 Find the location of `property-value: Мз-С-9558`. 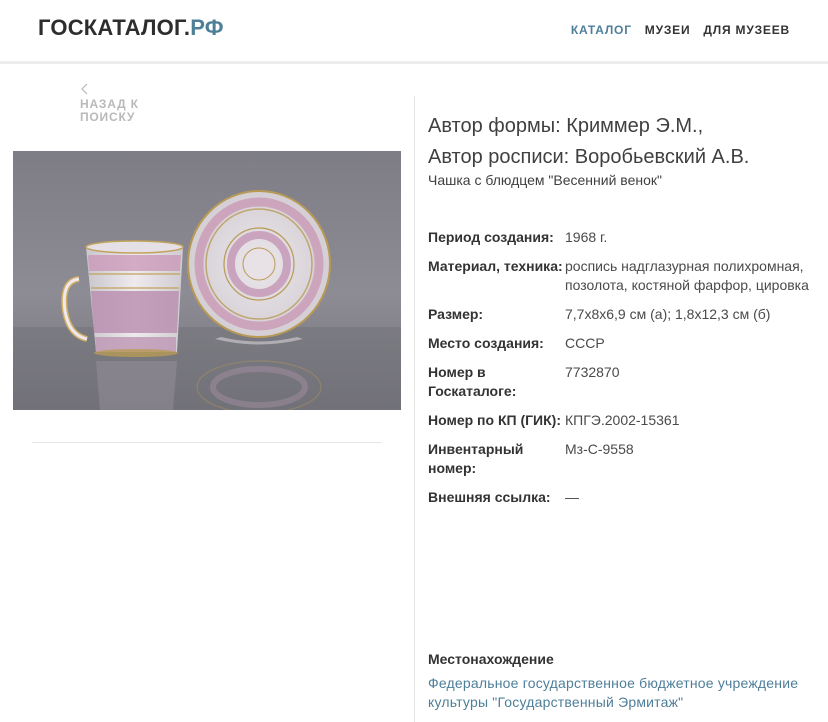

property-value: Мз-С-9558 is located at coordinates (599, 449).